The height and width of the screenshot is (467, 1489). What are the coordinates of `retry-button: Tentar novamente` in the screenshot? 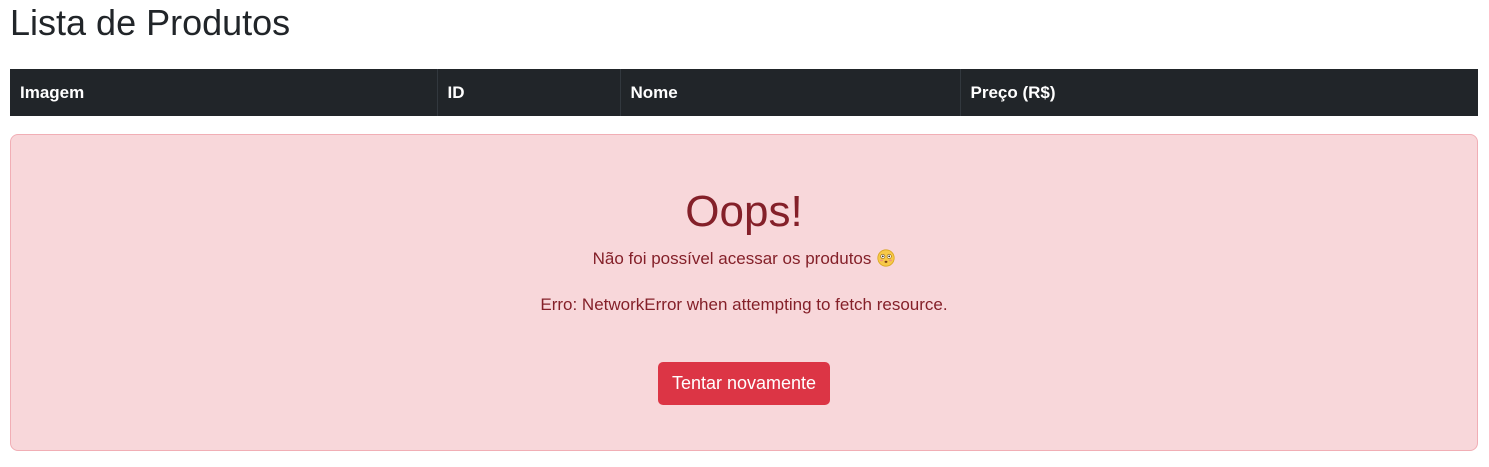 It's located at (744, 383).